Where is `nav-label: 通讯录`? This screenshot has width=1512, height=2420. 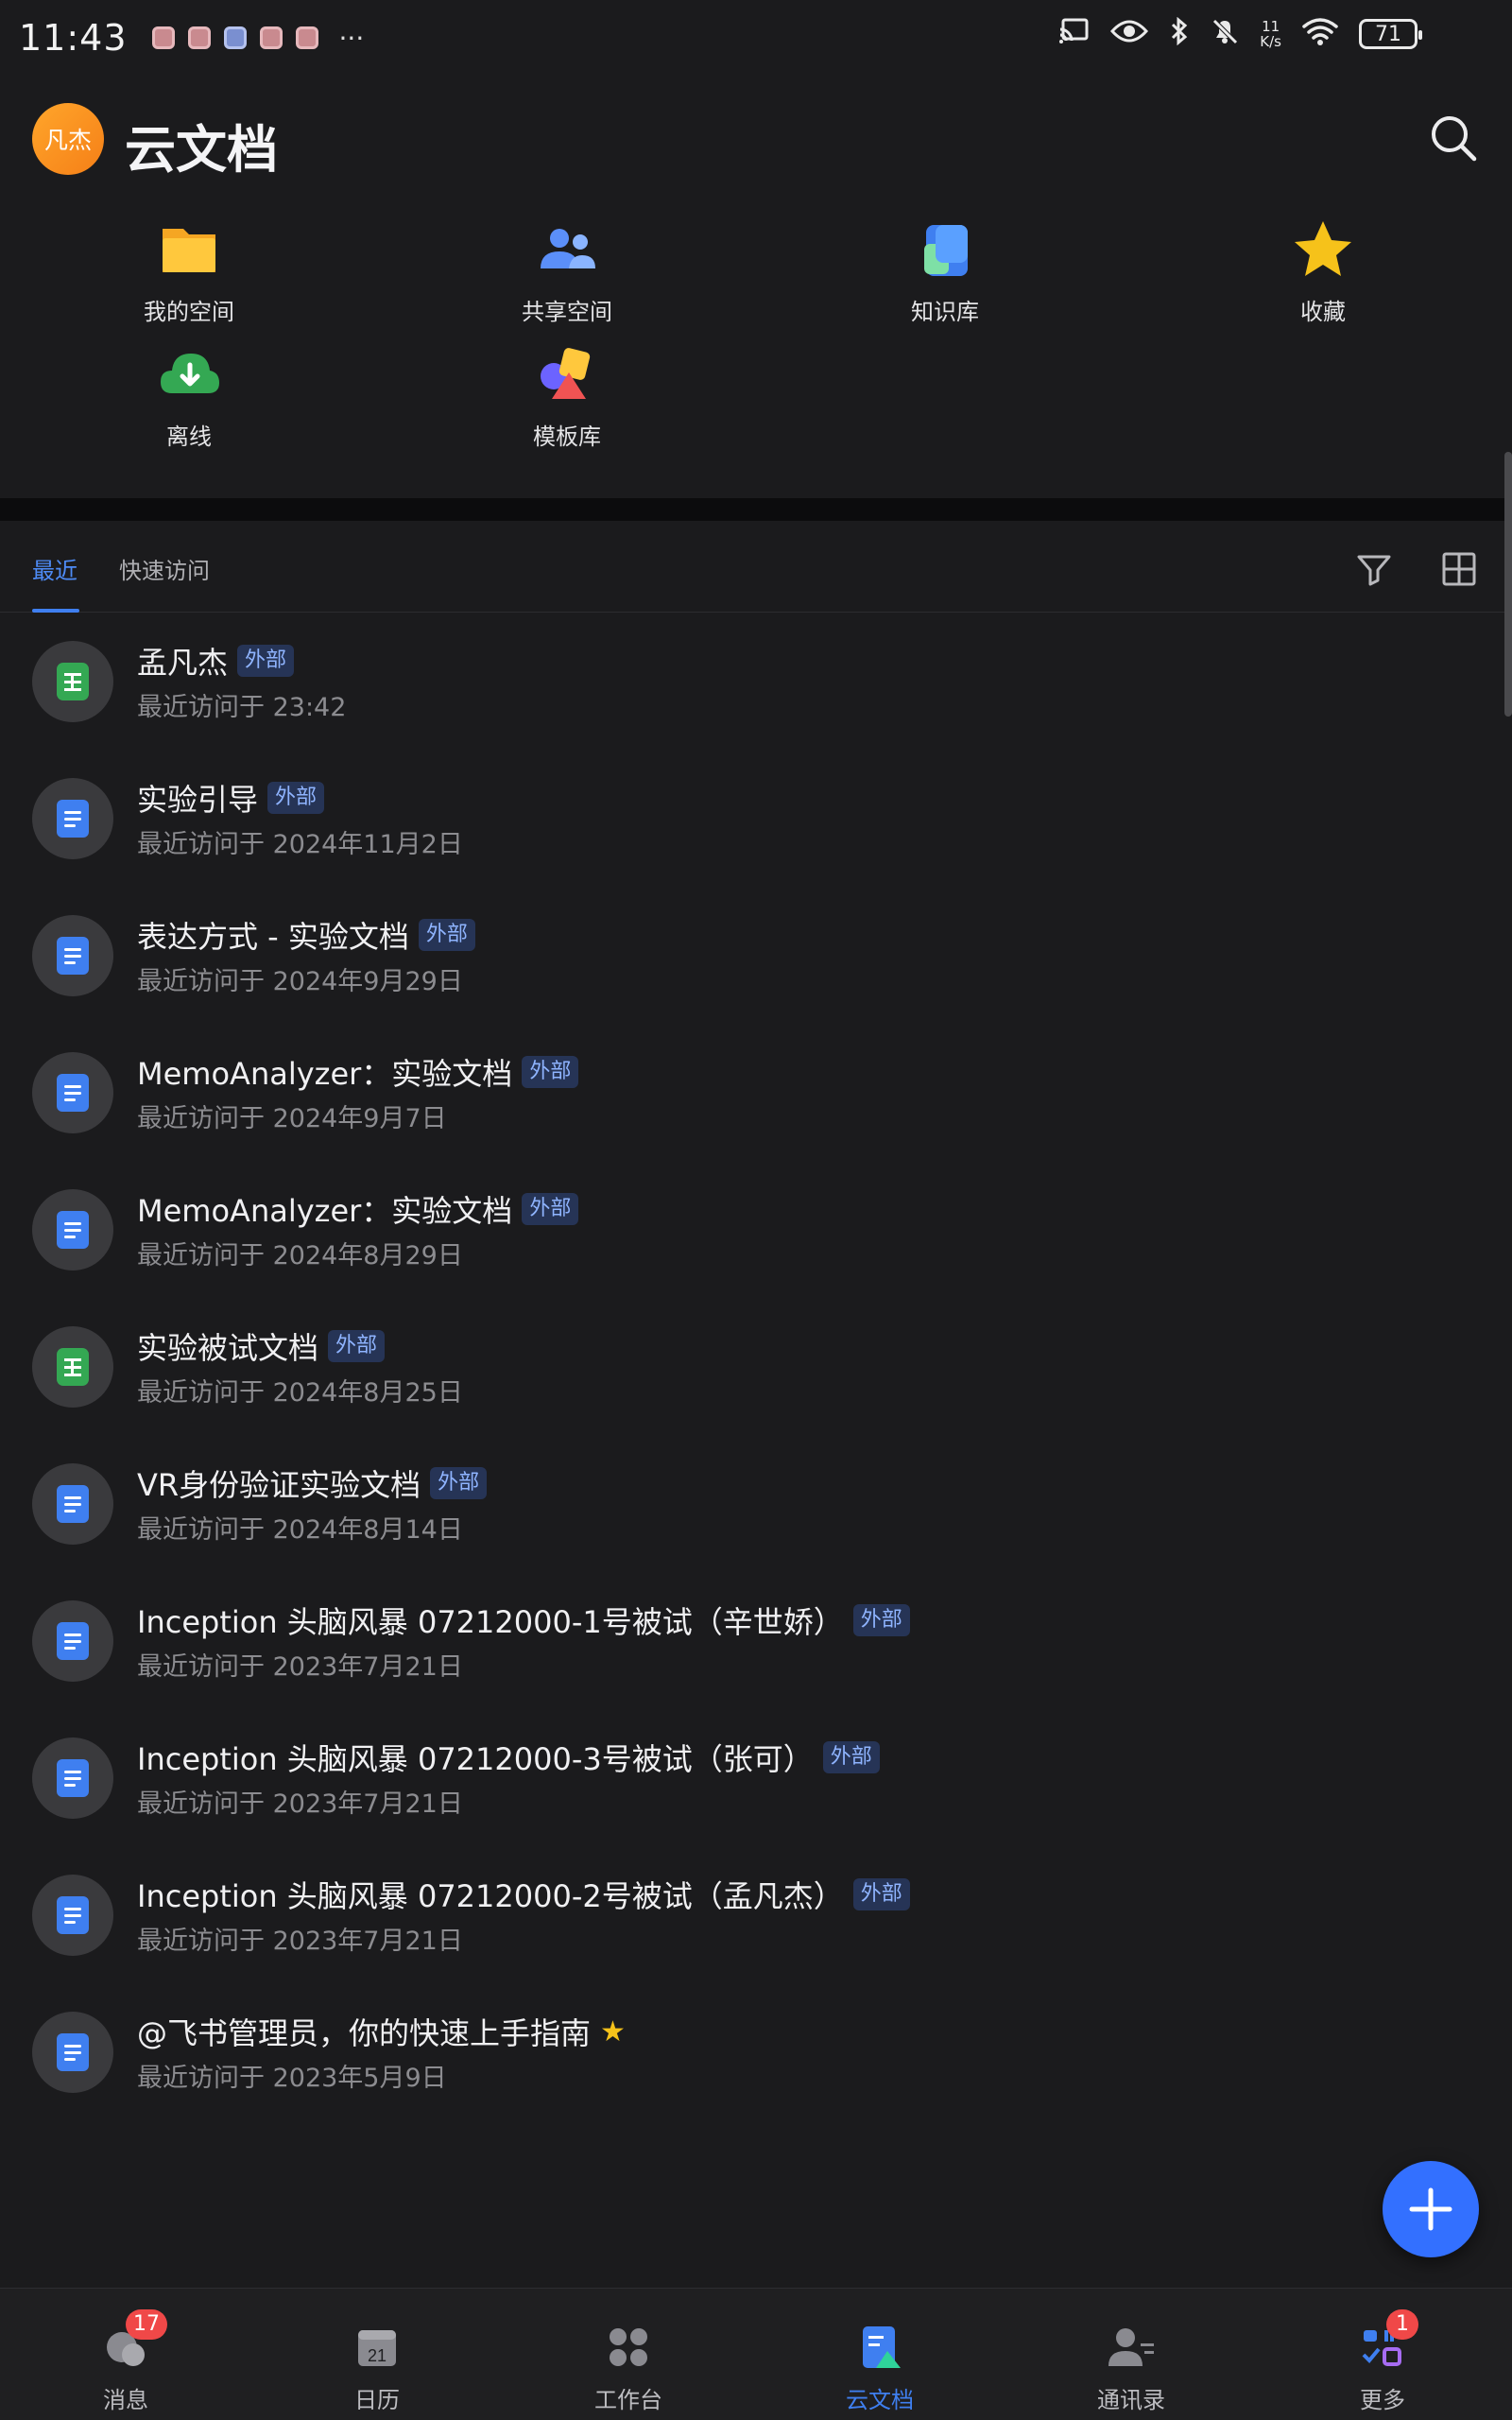 nav-label: 通讯录 is located at coordinates (1131, 2400).